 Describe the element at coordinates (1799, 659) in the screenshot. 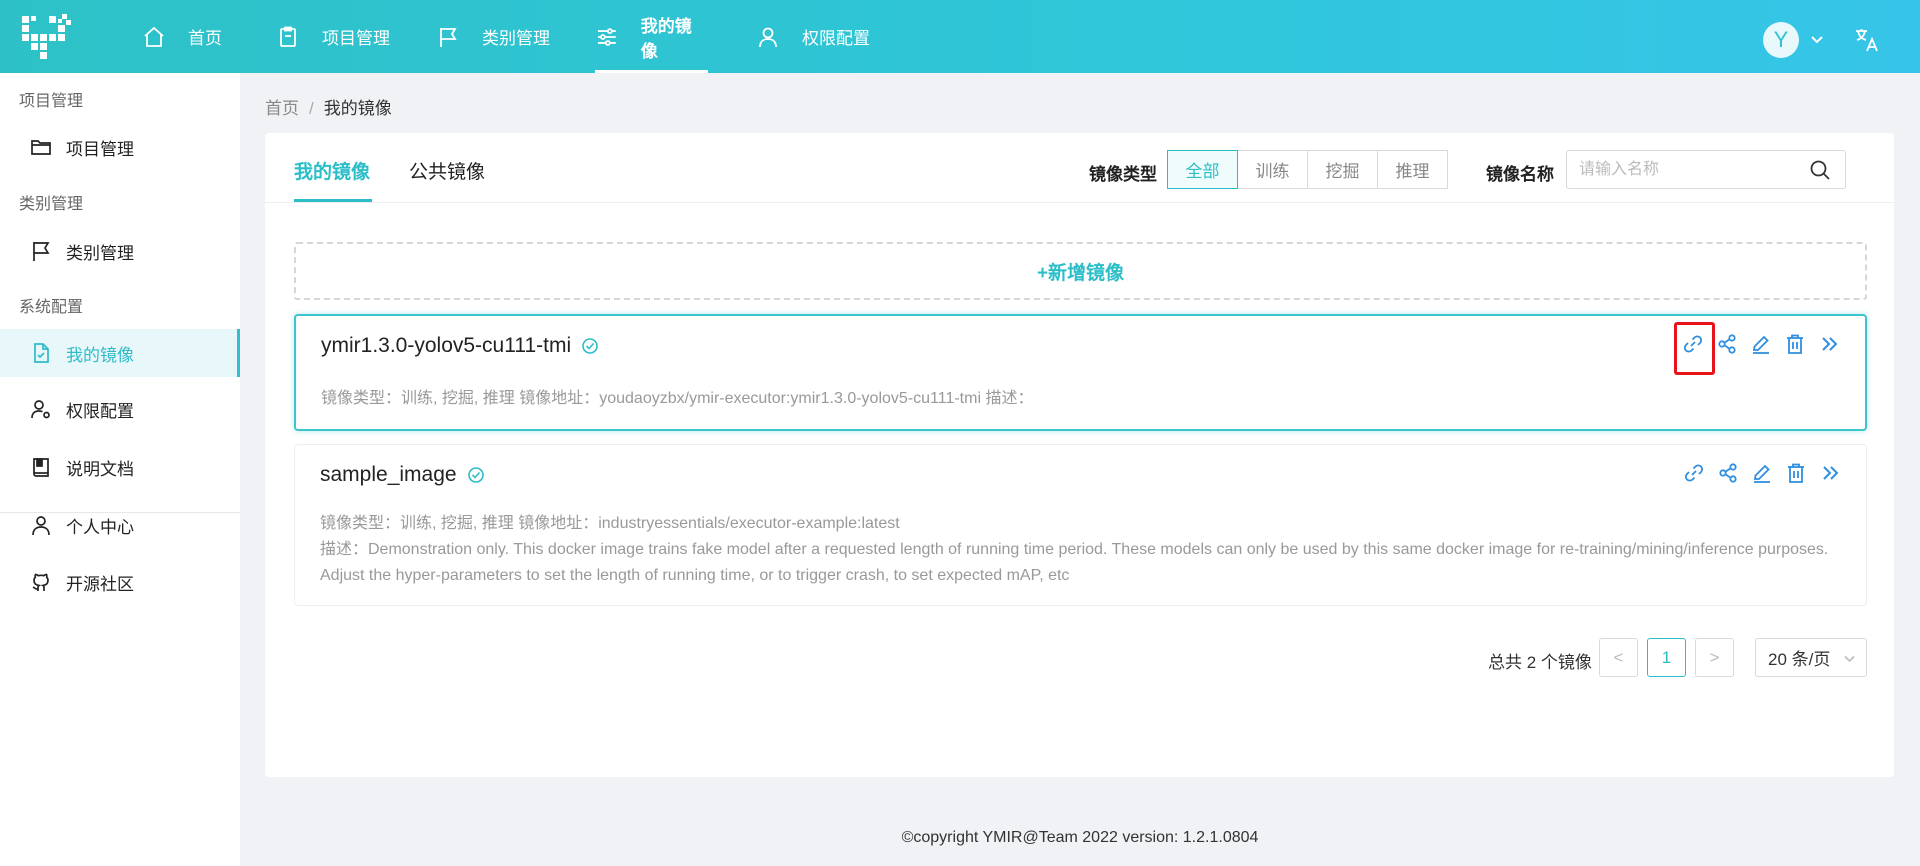

I see `page-size-value: 20 条/页` at that location.